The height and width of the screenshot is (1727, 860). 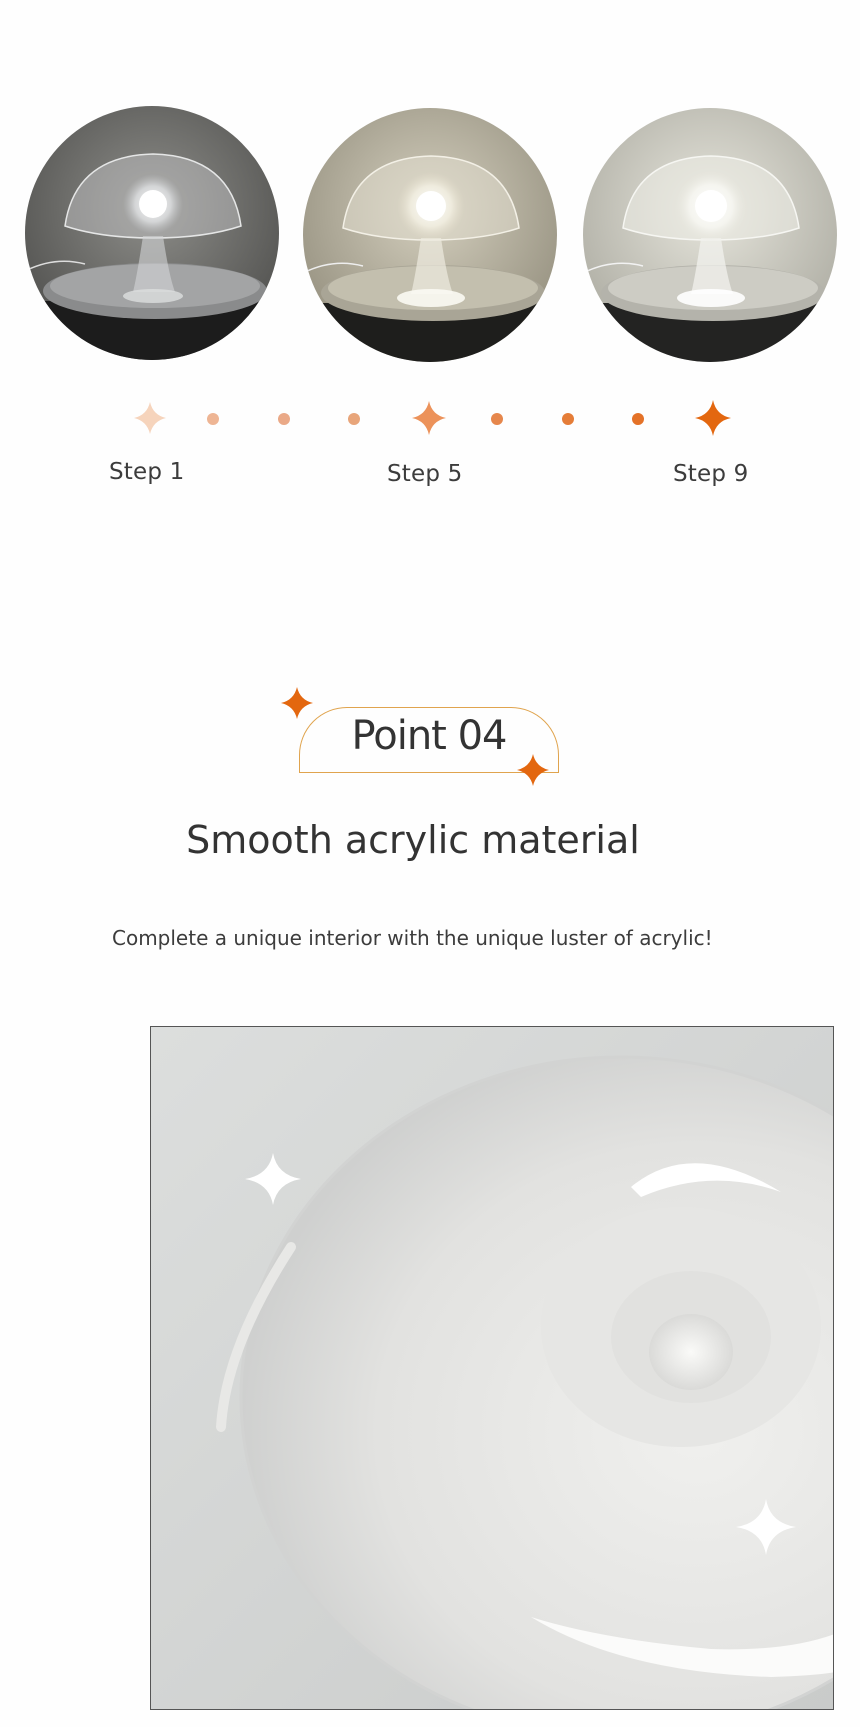 I want to click on step-1-star-icon, so click(x=150, y=418).